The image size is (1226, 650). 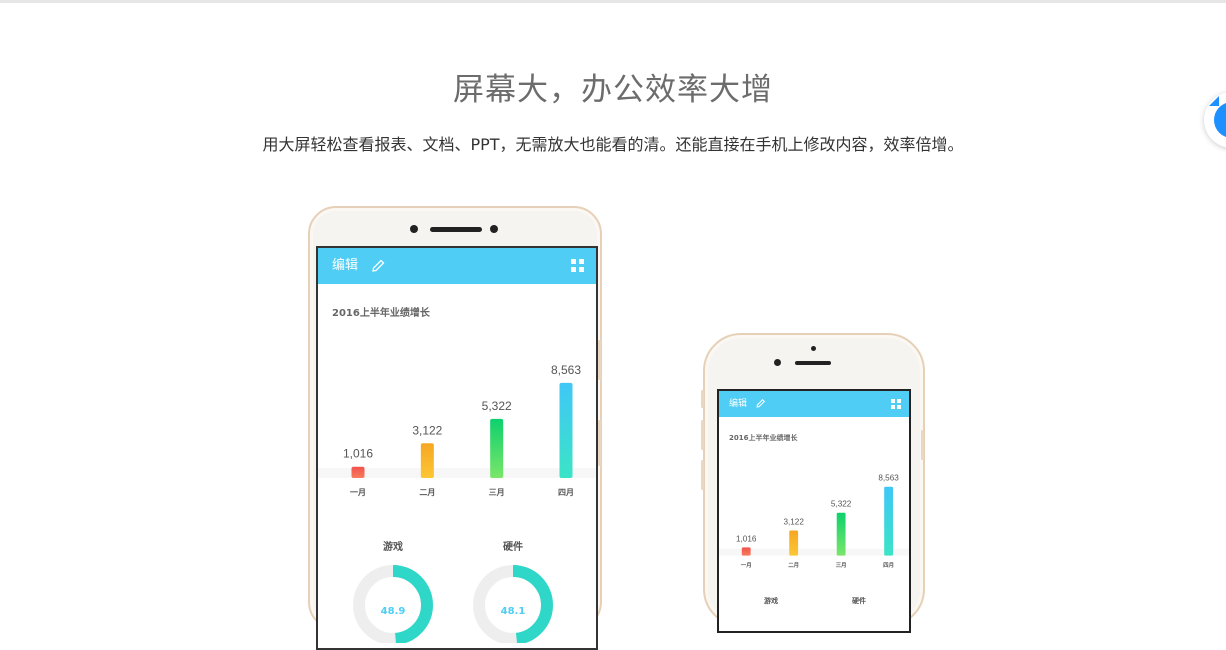 I want to click on donut-hardware: 硬件, so click(x=859, y=601).